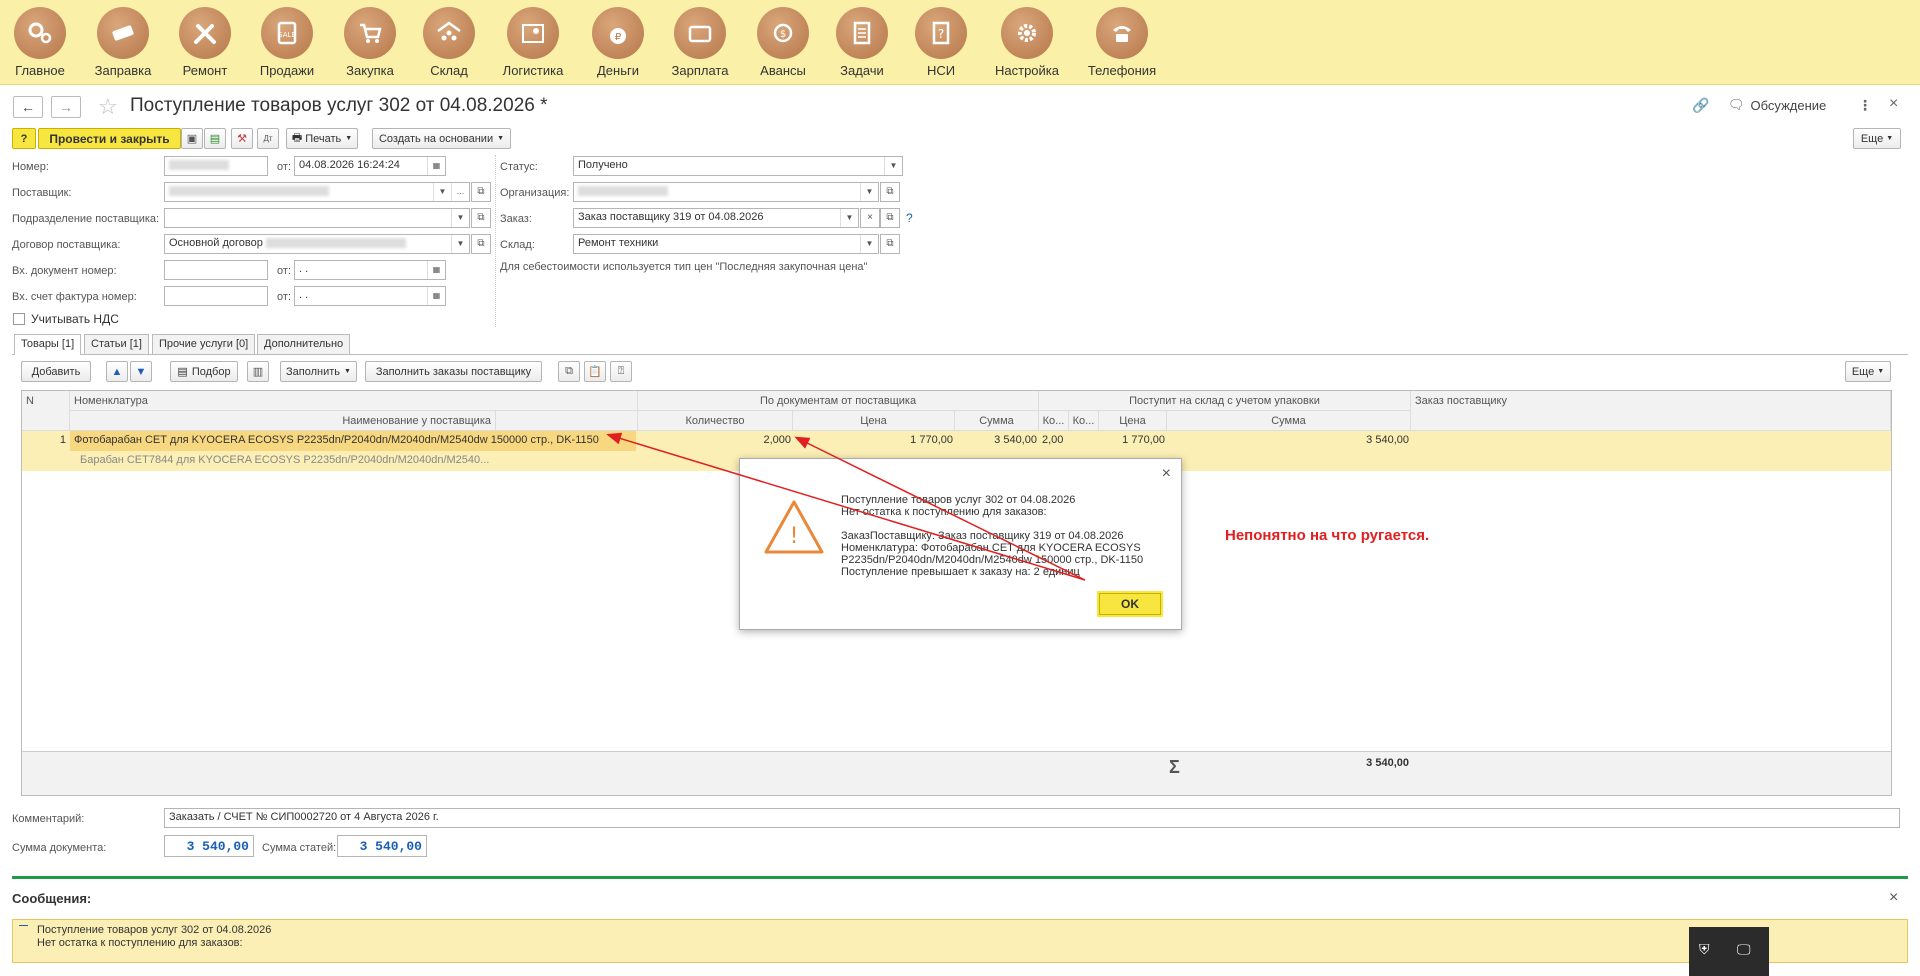 The height and width of the screenshot is (976, 1920). I want to click on tab-goods: Товары [1], so click(48, 344).